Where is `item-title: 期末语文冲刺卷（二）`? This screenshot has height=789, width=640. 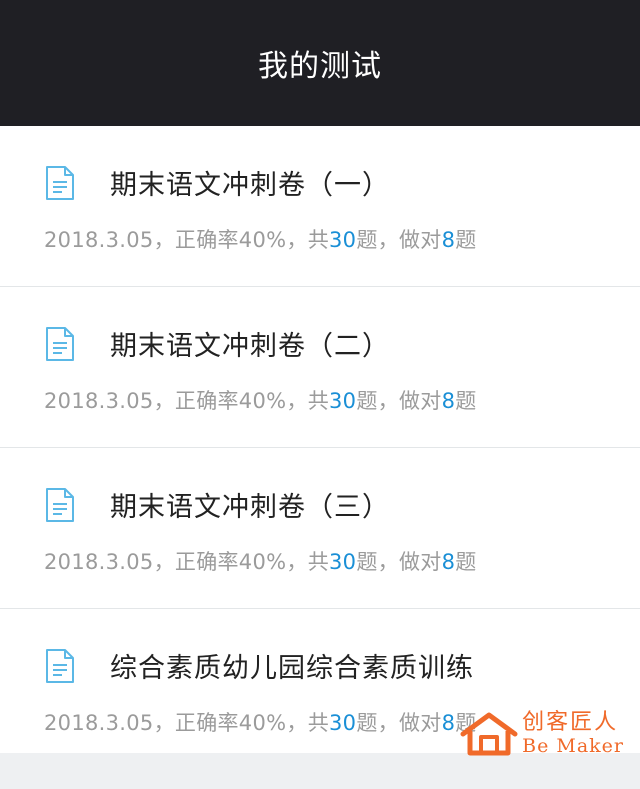 item-title: 期末语文冲刺卷（二） is located at coordinates (250, 346).